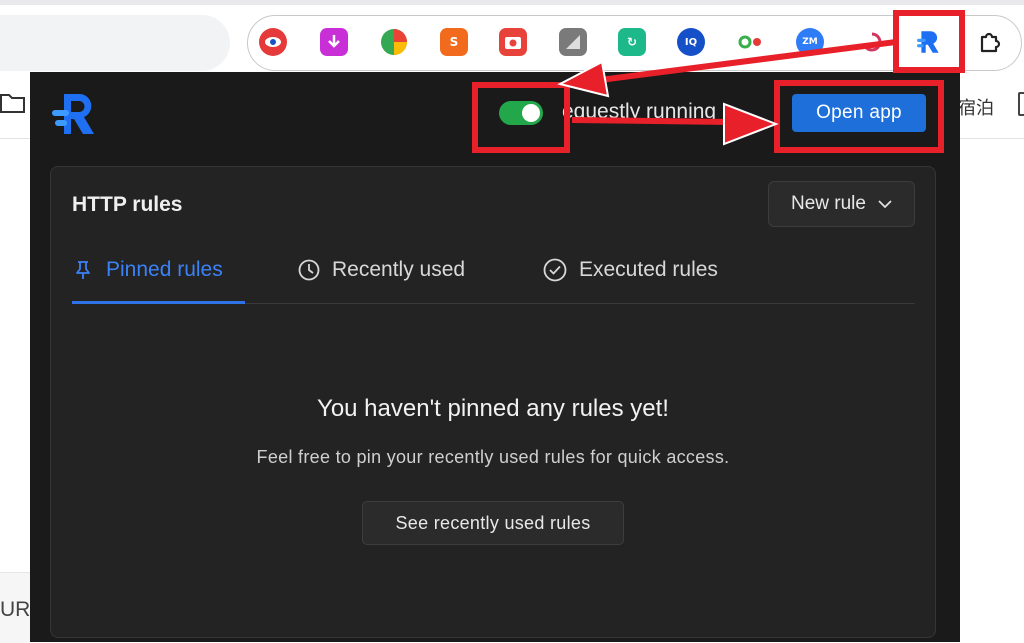 The image size is (1024, 643). Describe the element at coordinates (859, 116) in the screenshot. I see `annotation-box-open-app` at that location.